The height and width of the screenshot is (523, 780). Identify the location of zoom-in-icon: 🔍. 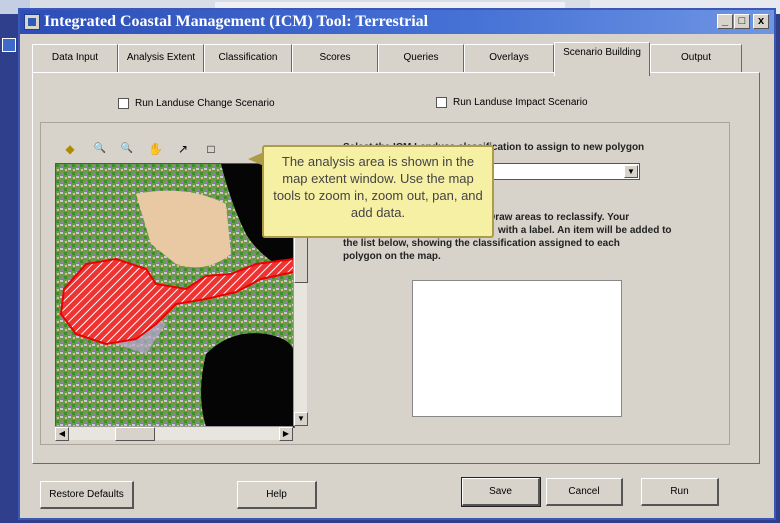
(100, 149).